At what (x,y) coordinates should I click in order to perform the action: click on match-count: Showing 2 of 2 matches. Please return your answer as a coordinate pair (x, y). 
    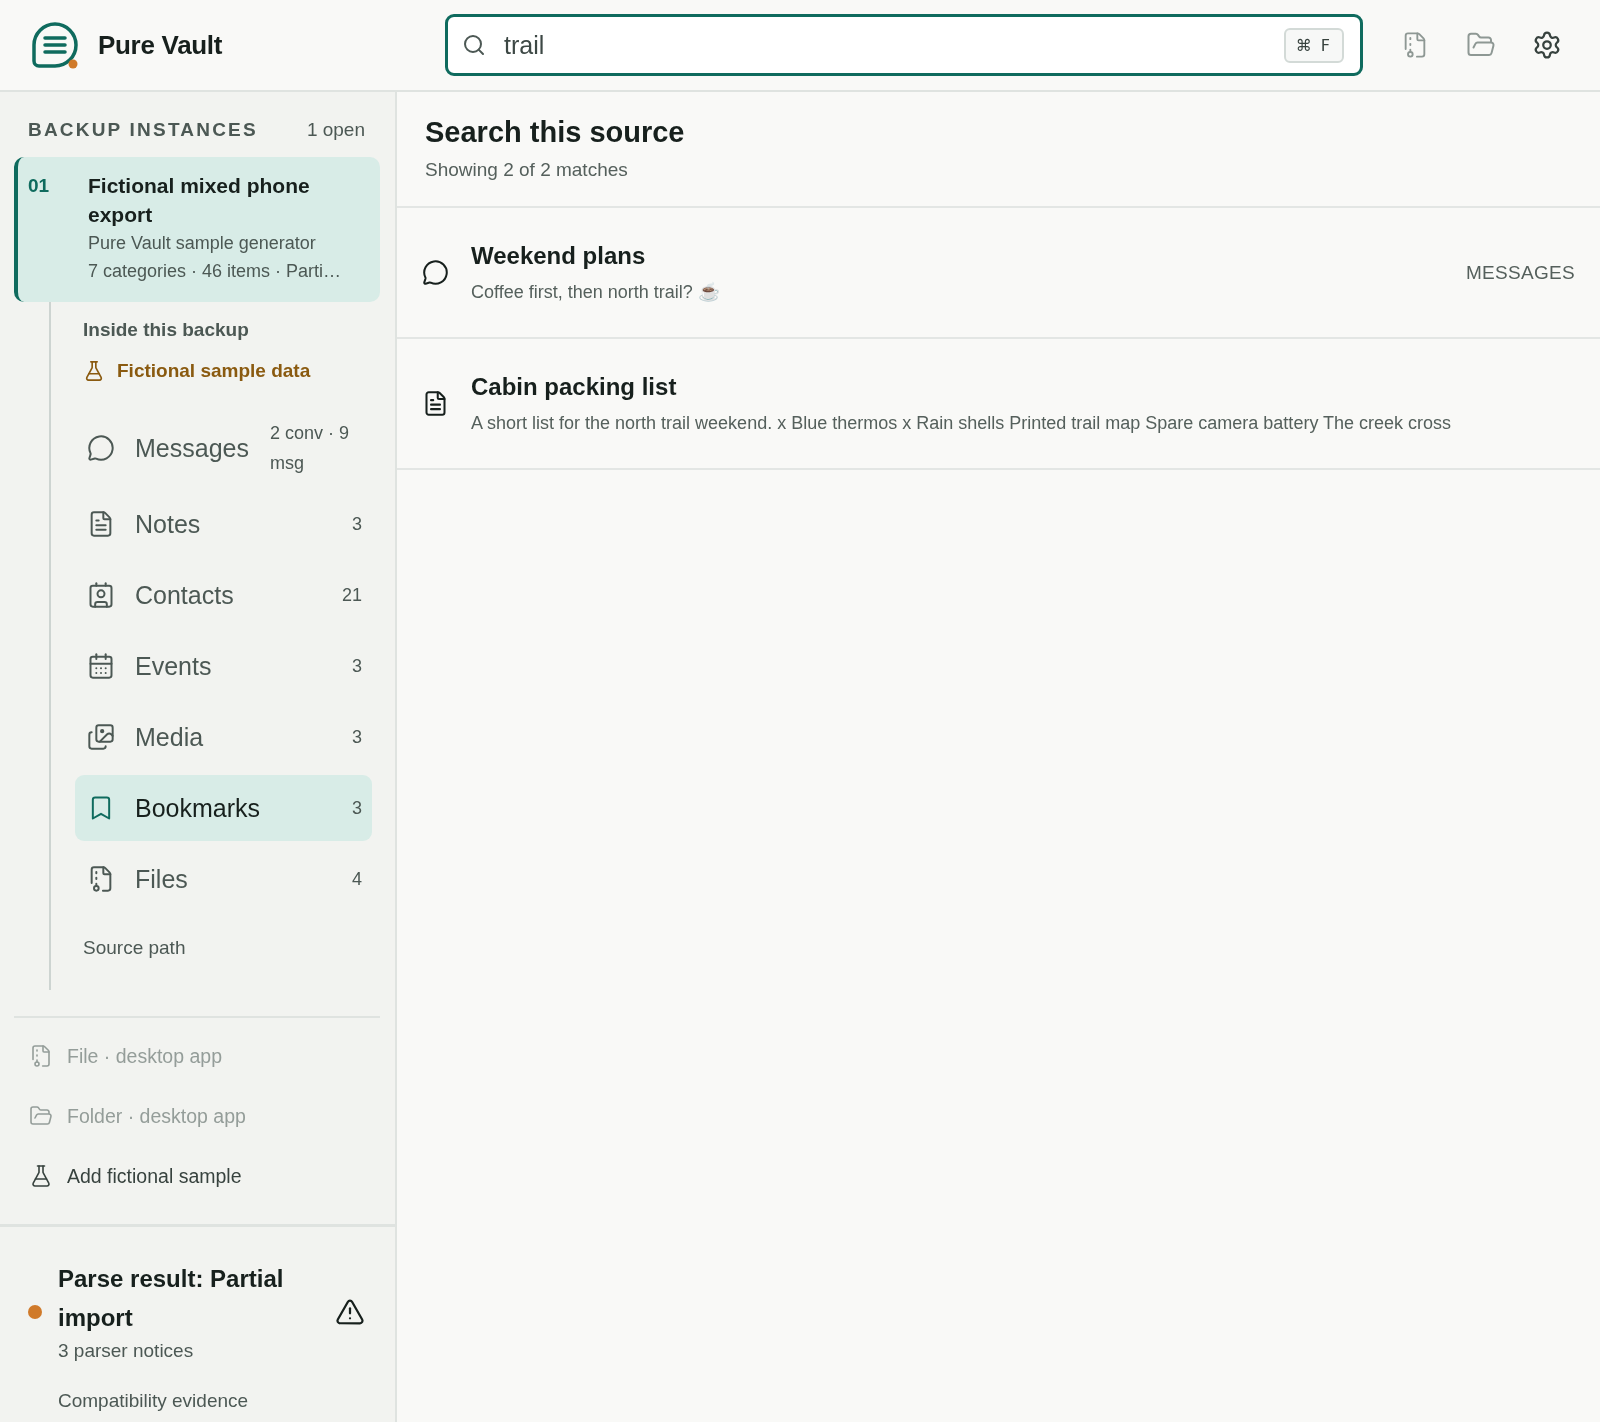
    Looking at the image, I should click on (527, 170).